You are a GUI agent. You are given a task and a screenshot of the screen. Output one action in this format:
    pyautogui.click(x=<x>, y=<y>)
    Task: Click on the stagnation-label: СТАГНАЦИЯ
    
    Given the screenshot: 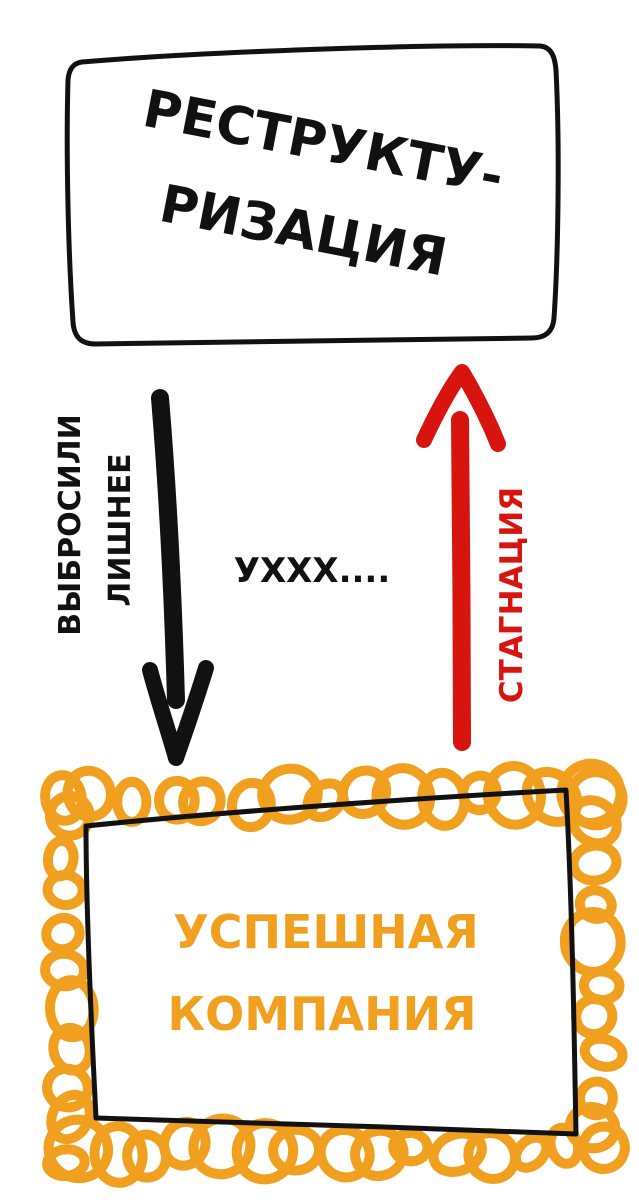 What is the action you would take?
    pyautogui.click(x=512, y=595)
    